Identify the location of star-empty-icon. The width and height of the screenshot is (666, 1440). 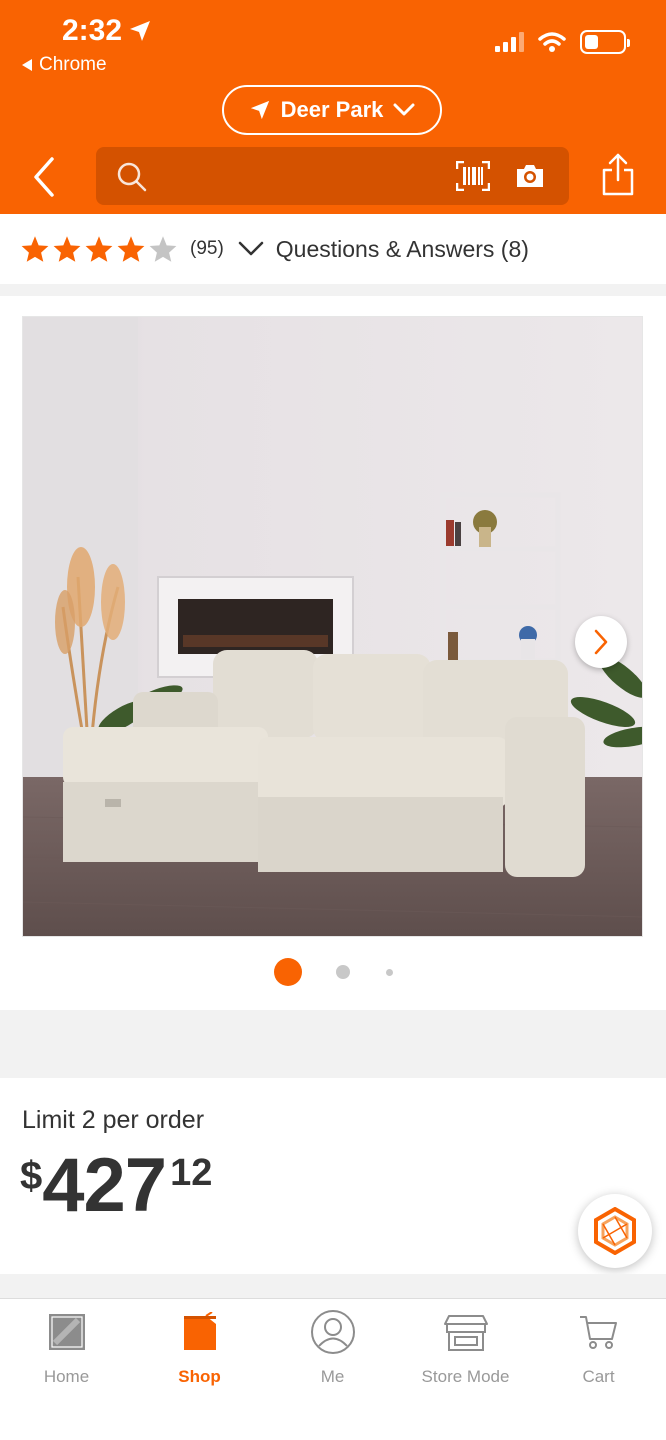
(163, 249).